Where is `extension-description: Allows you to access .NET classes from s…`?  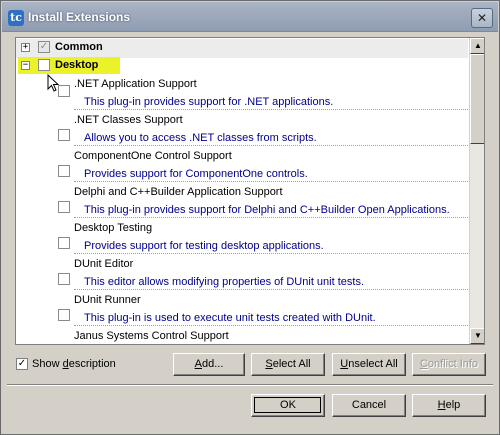
extension-description: Allows you to access .NET classes from s… is located at coordinates (200, 138).